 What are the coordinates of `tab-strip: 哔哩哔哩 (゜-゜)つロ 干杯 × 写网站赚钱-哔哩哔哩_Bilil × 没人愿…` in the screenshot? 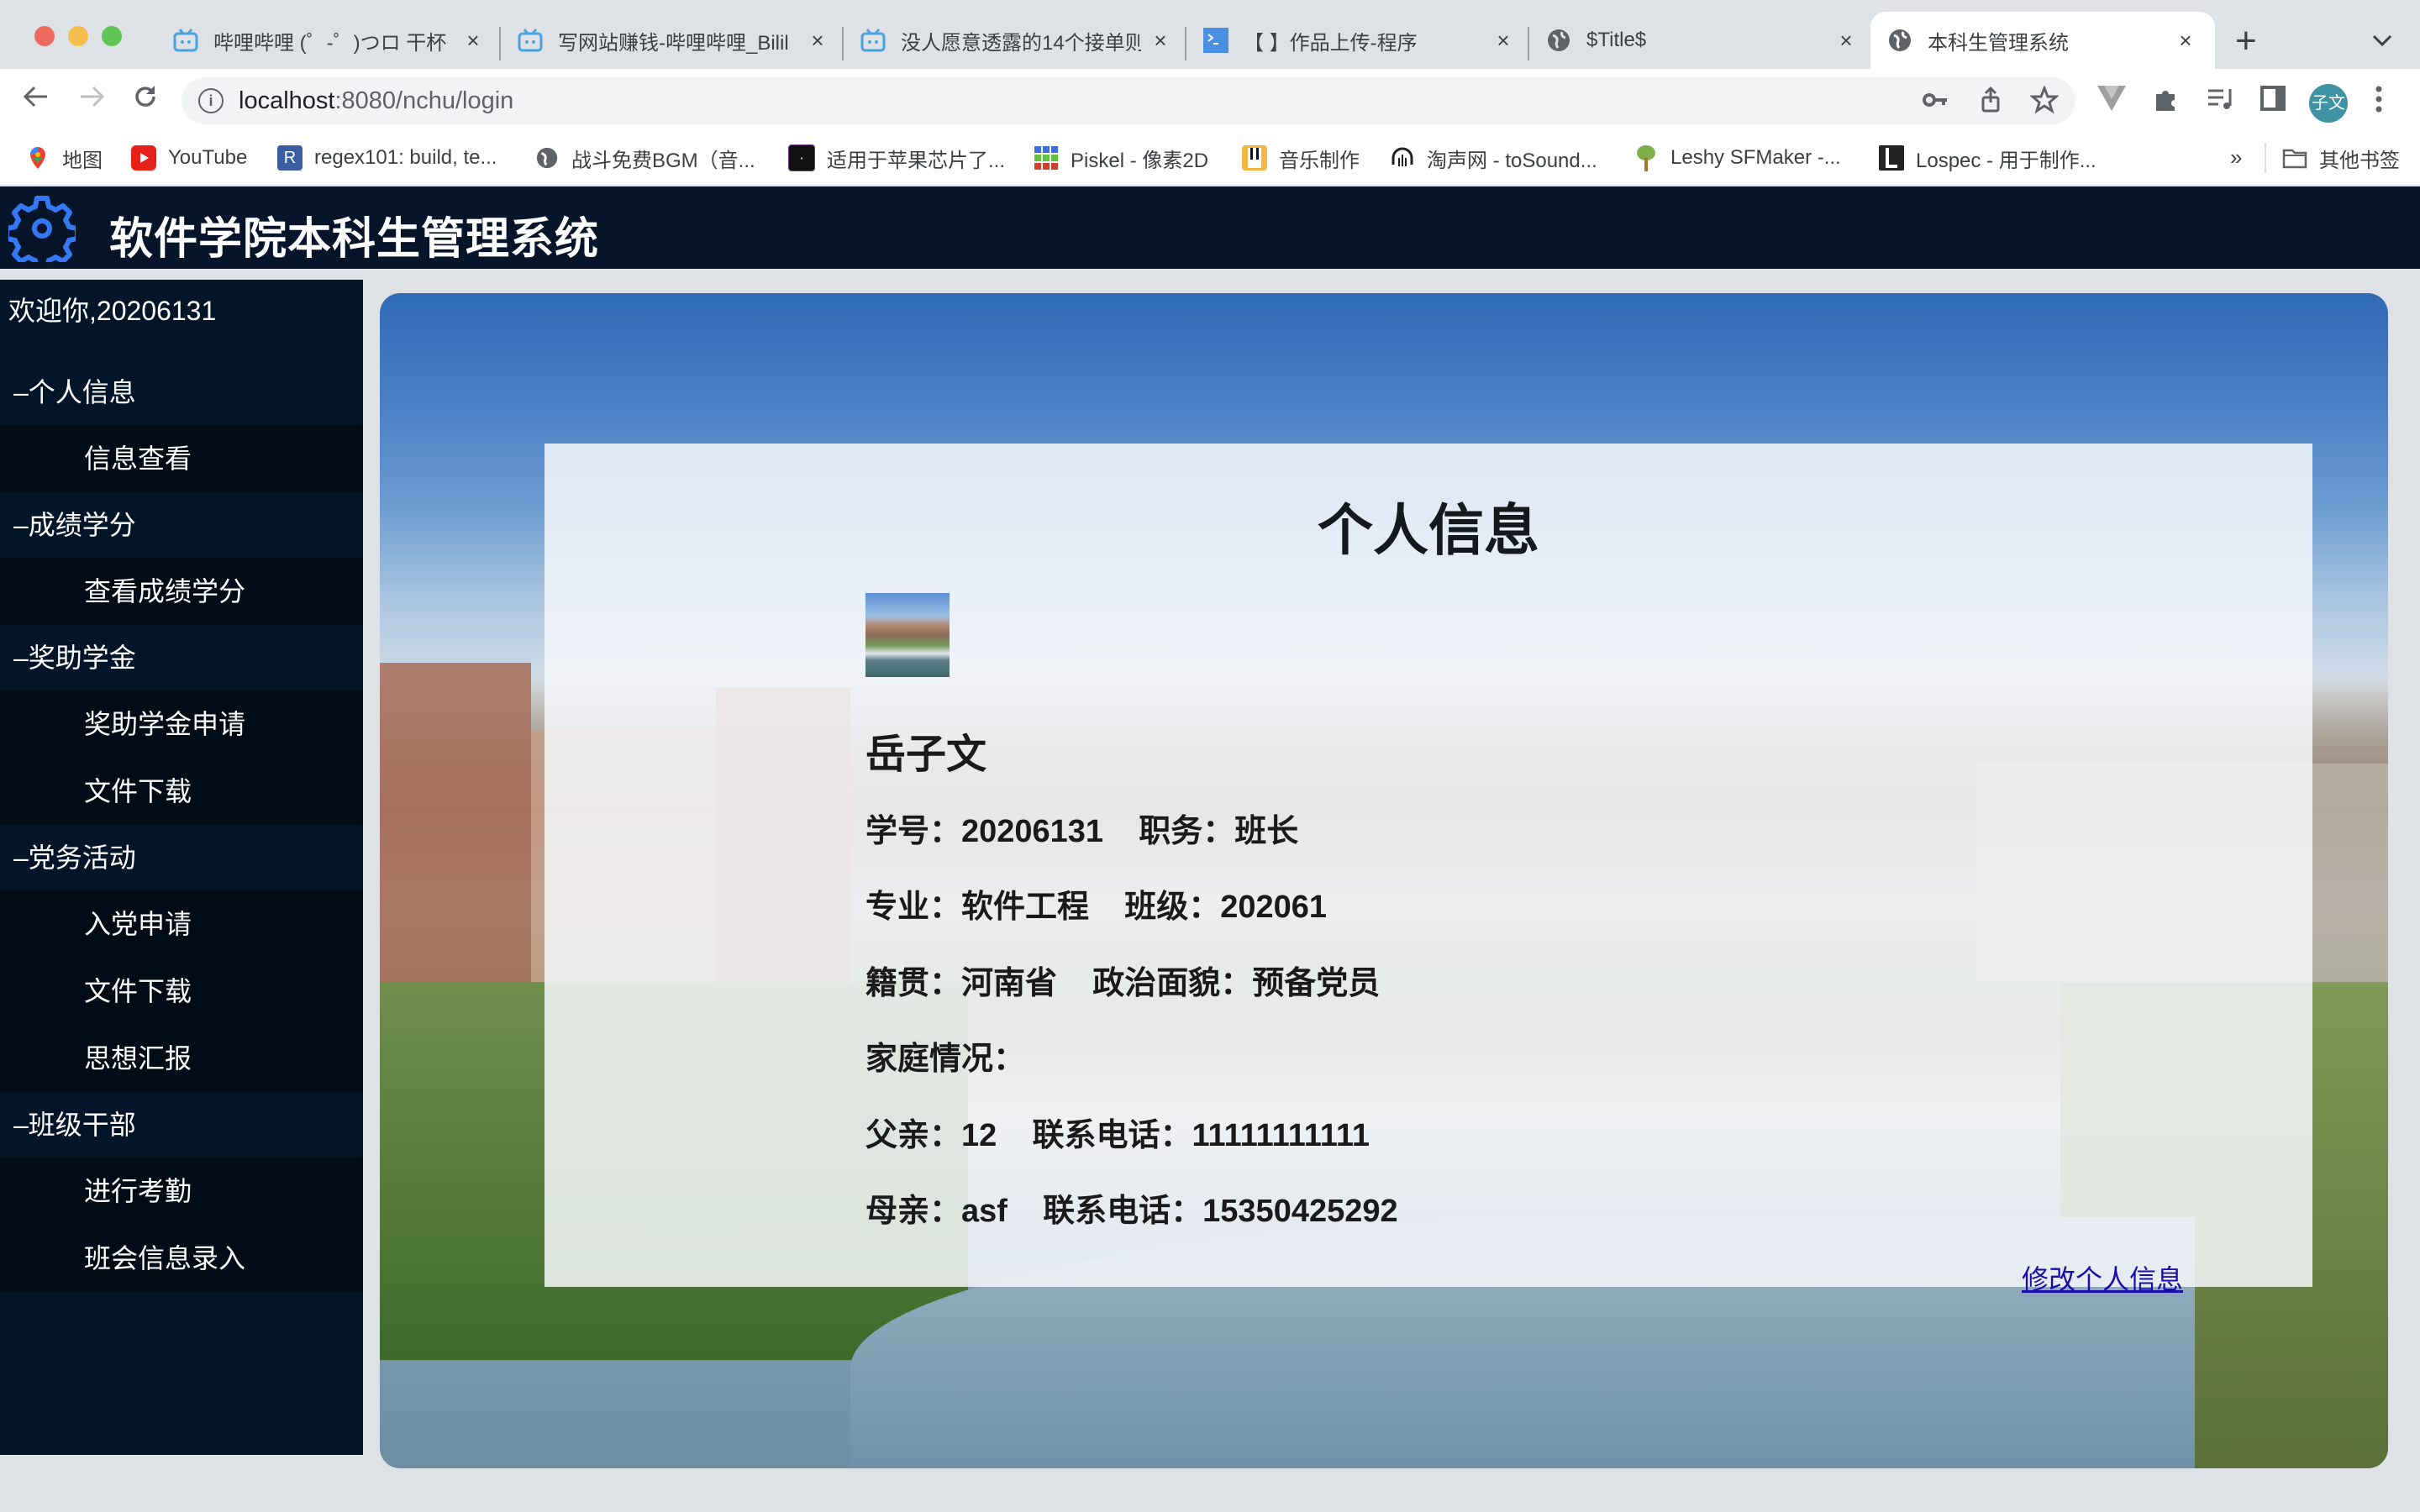 It's located at (1210, 34).